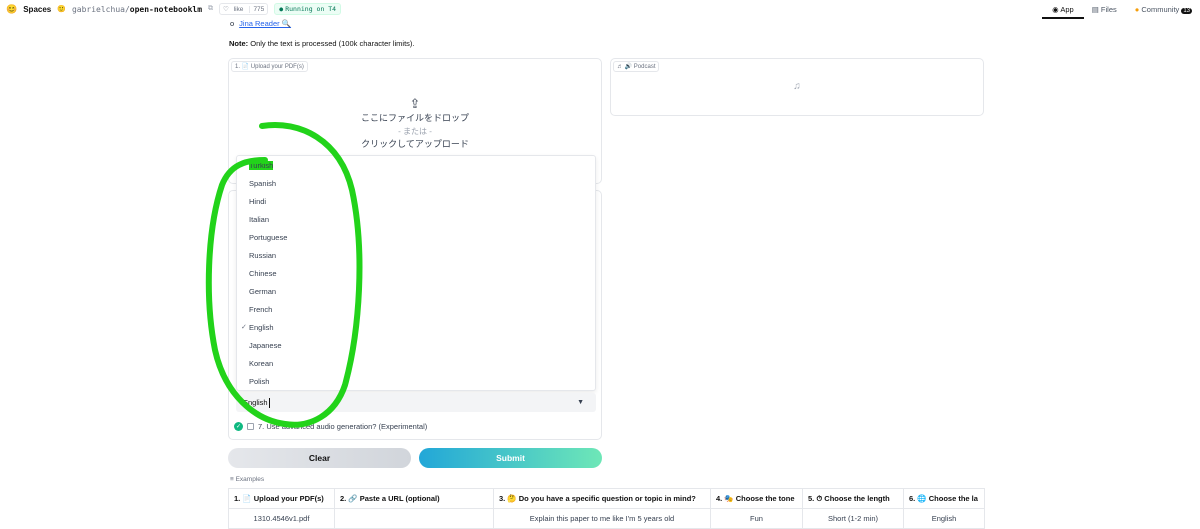  I want to click on language-select-input: English ▼, so click(416, 402).